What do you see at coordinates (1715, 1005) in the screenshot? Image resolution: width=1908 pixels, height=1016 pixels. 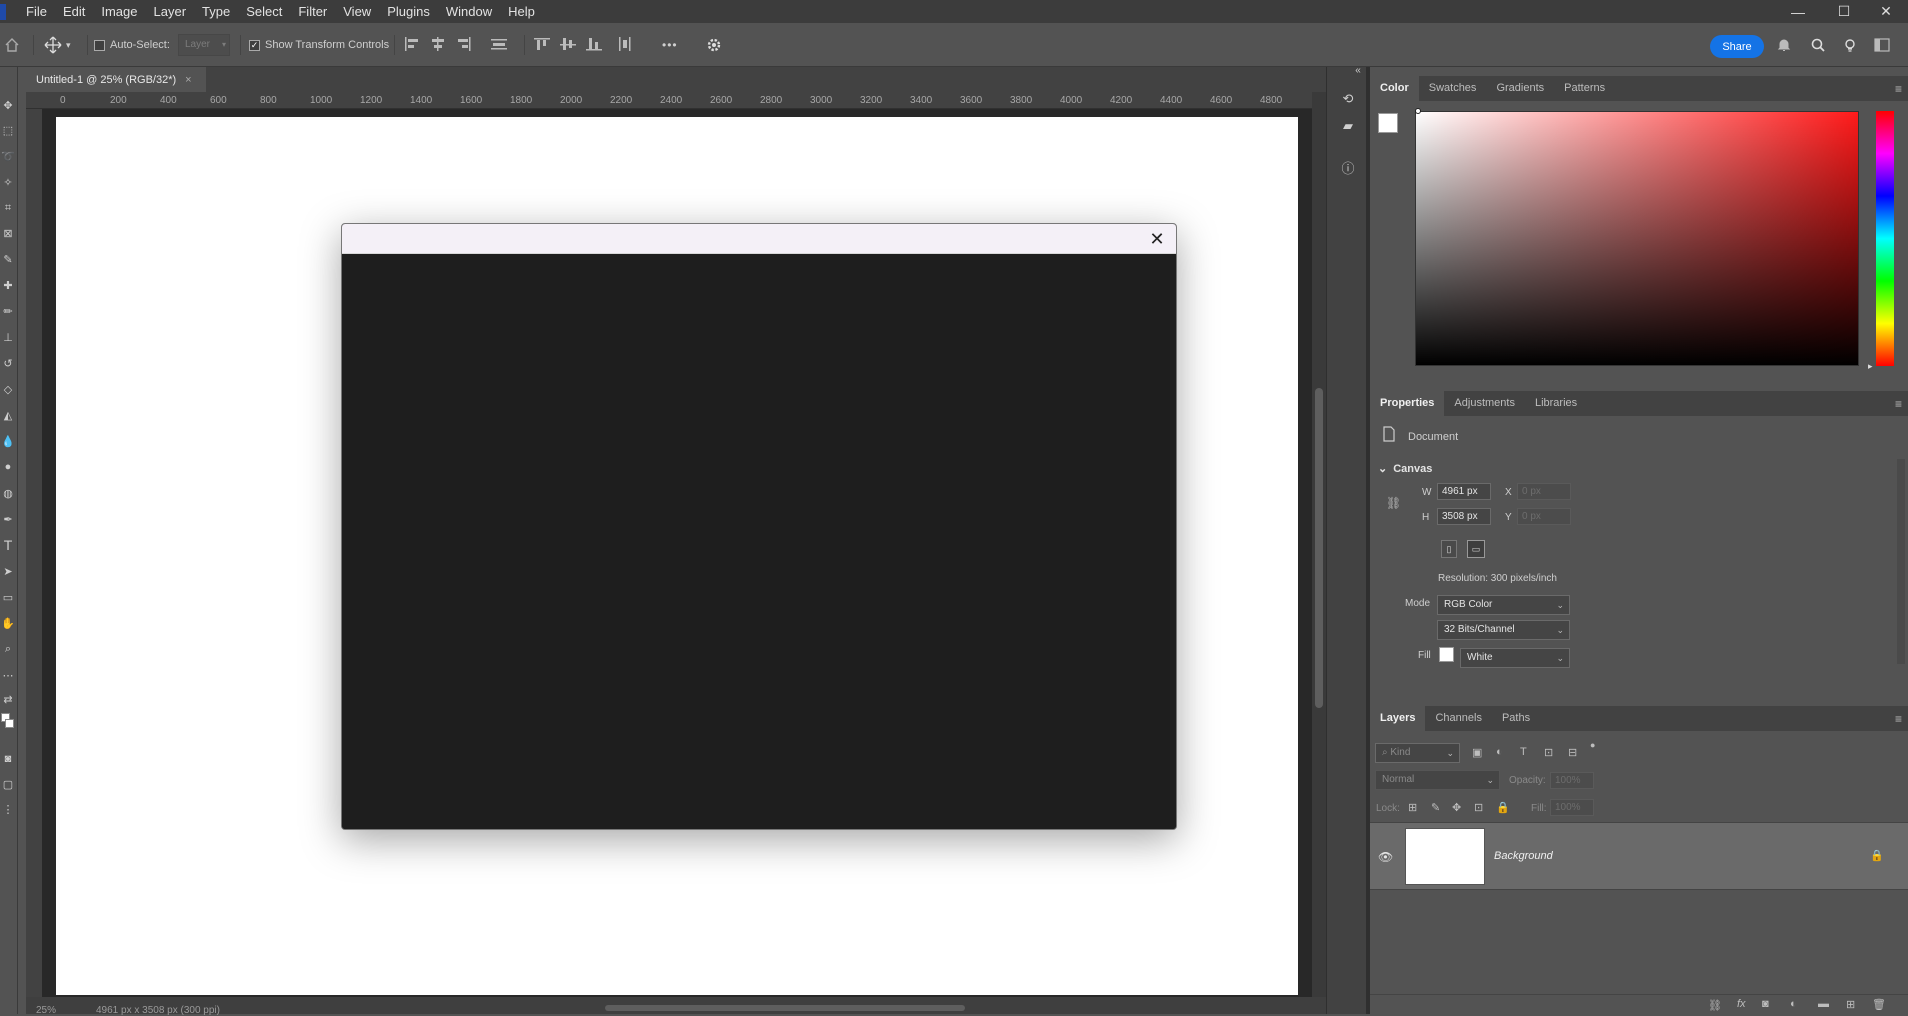 I see `link-layers-icon: ⛓` at bounding box center [1715, 1005].